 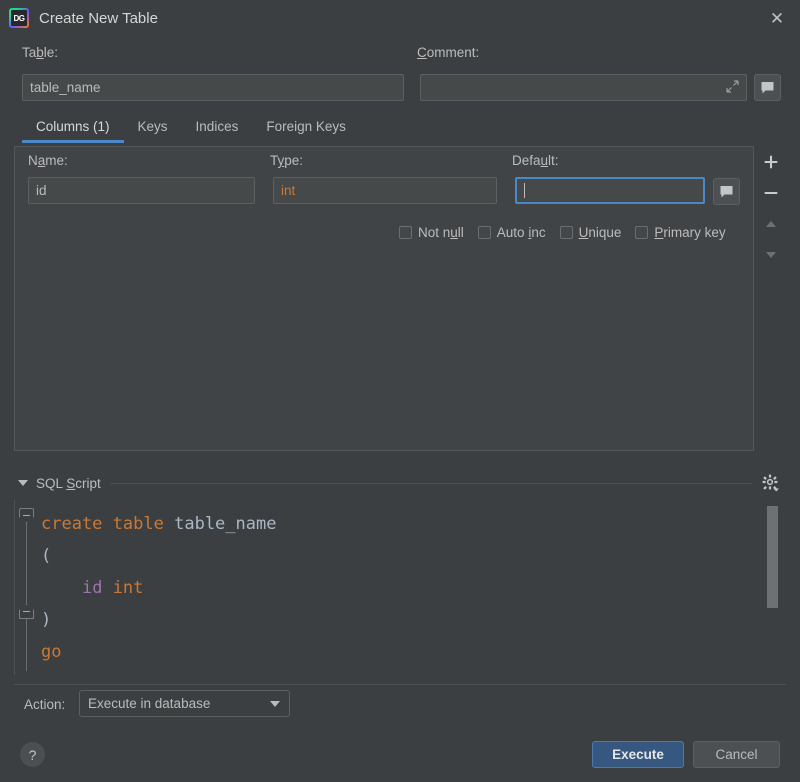 I want to click on fold-start-icon, so click(x=26, y=515).